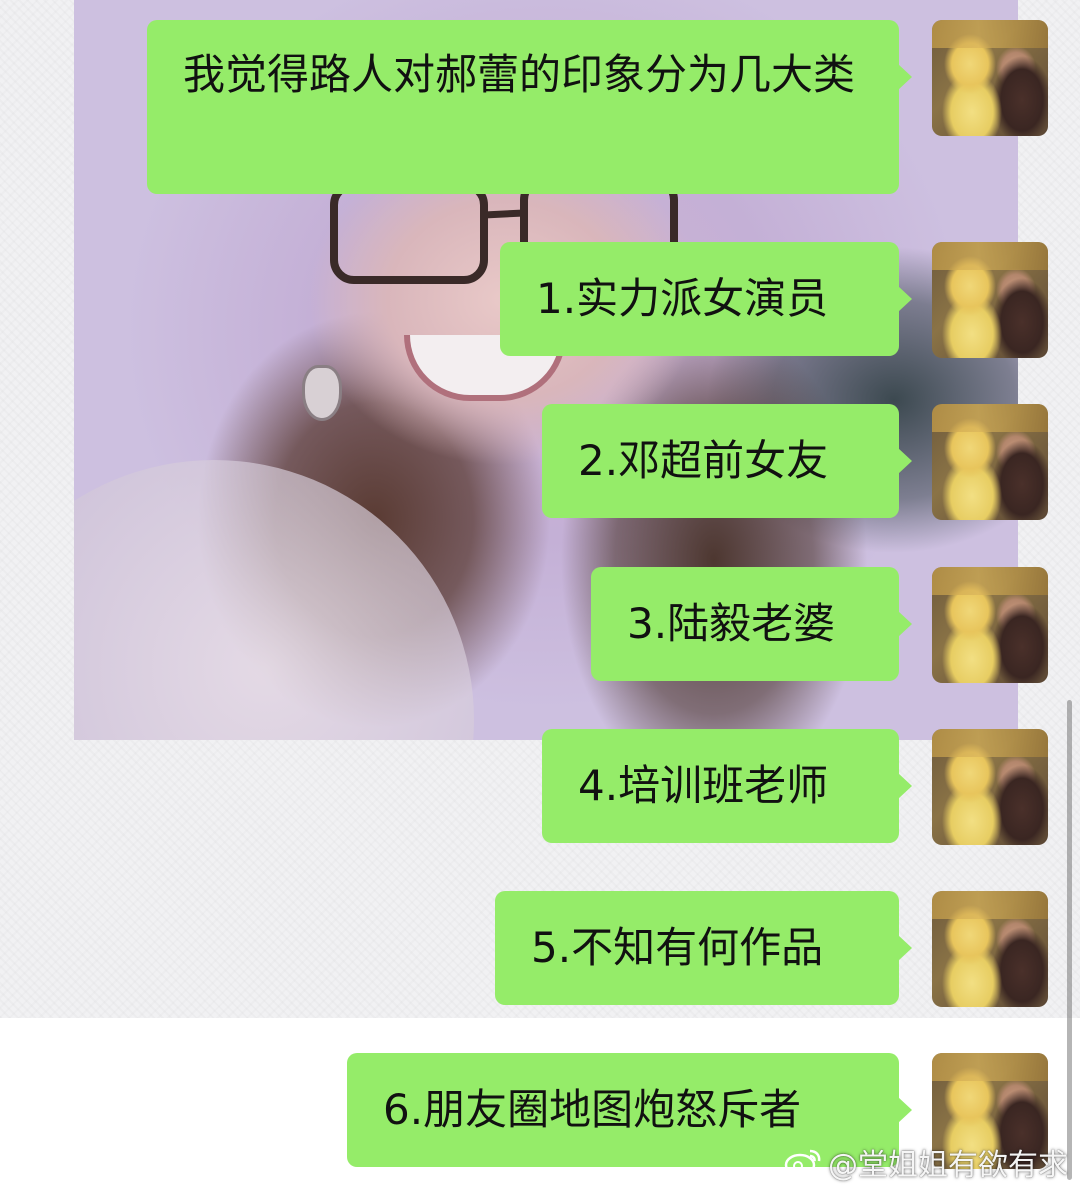  I want to click on message-row: 我觉得路人对郝蕾的印象分为几大类, so click(540, 107).